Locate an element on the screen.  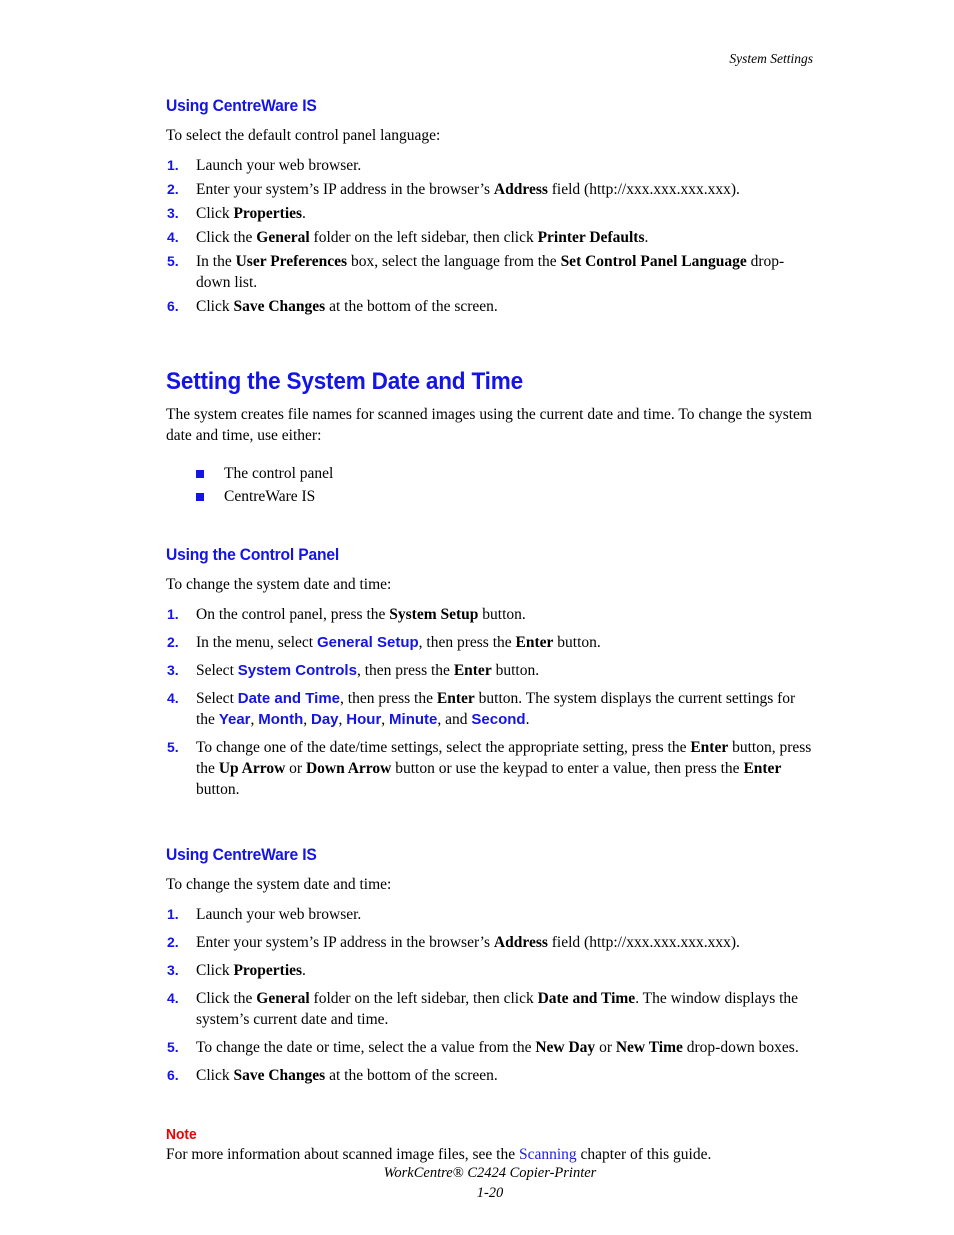
bold-ui-term: New Day is located at coordinates (565, 1047).